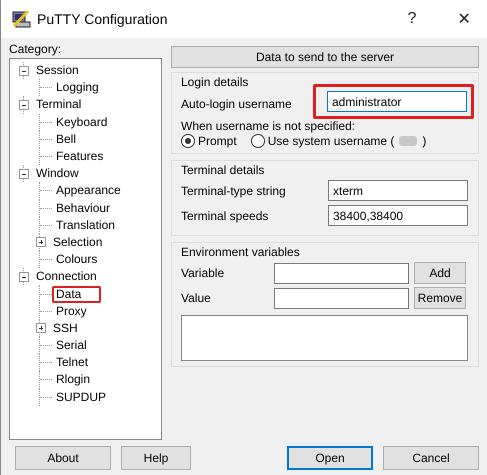  I want to click on group-title: Terminal details, so click(223, 170).